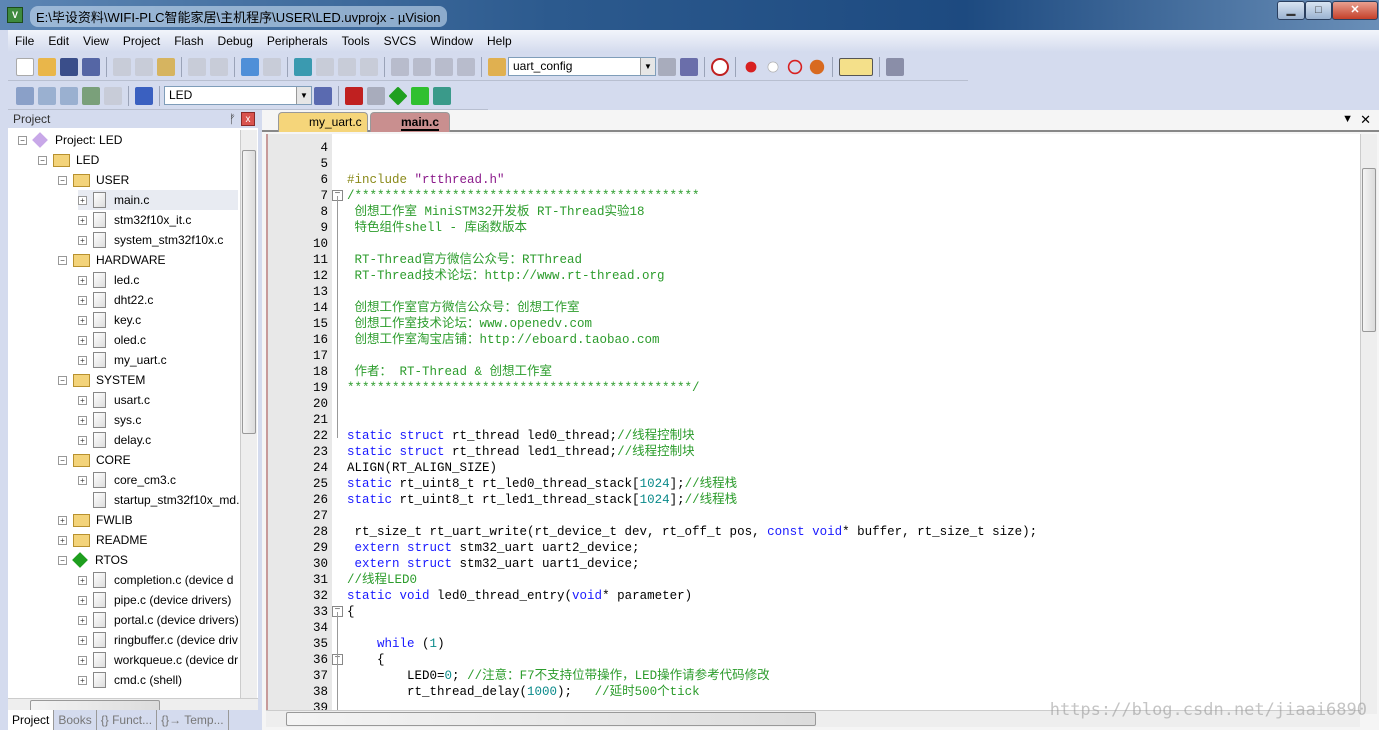  Describe the element at coordinates (1291, 10) in the screenshot. I see `minimize-button: ▁` at that location.